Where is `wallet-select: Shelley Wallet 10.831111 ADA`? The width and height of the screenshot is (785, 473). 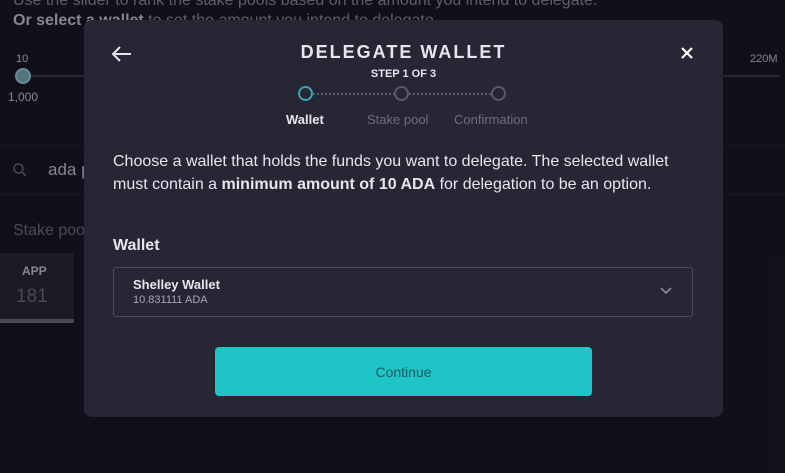
wallet-select: Shelley Wallet 10.831111 ADA is located at coordinates (403, 292).